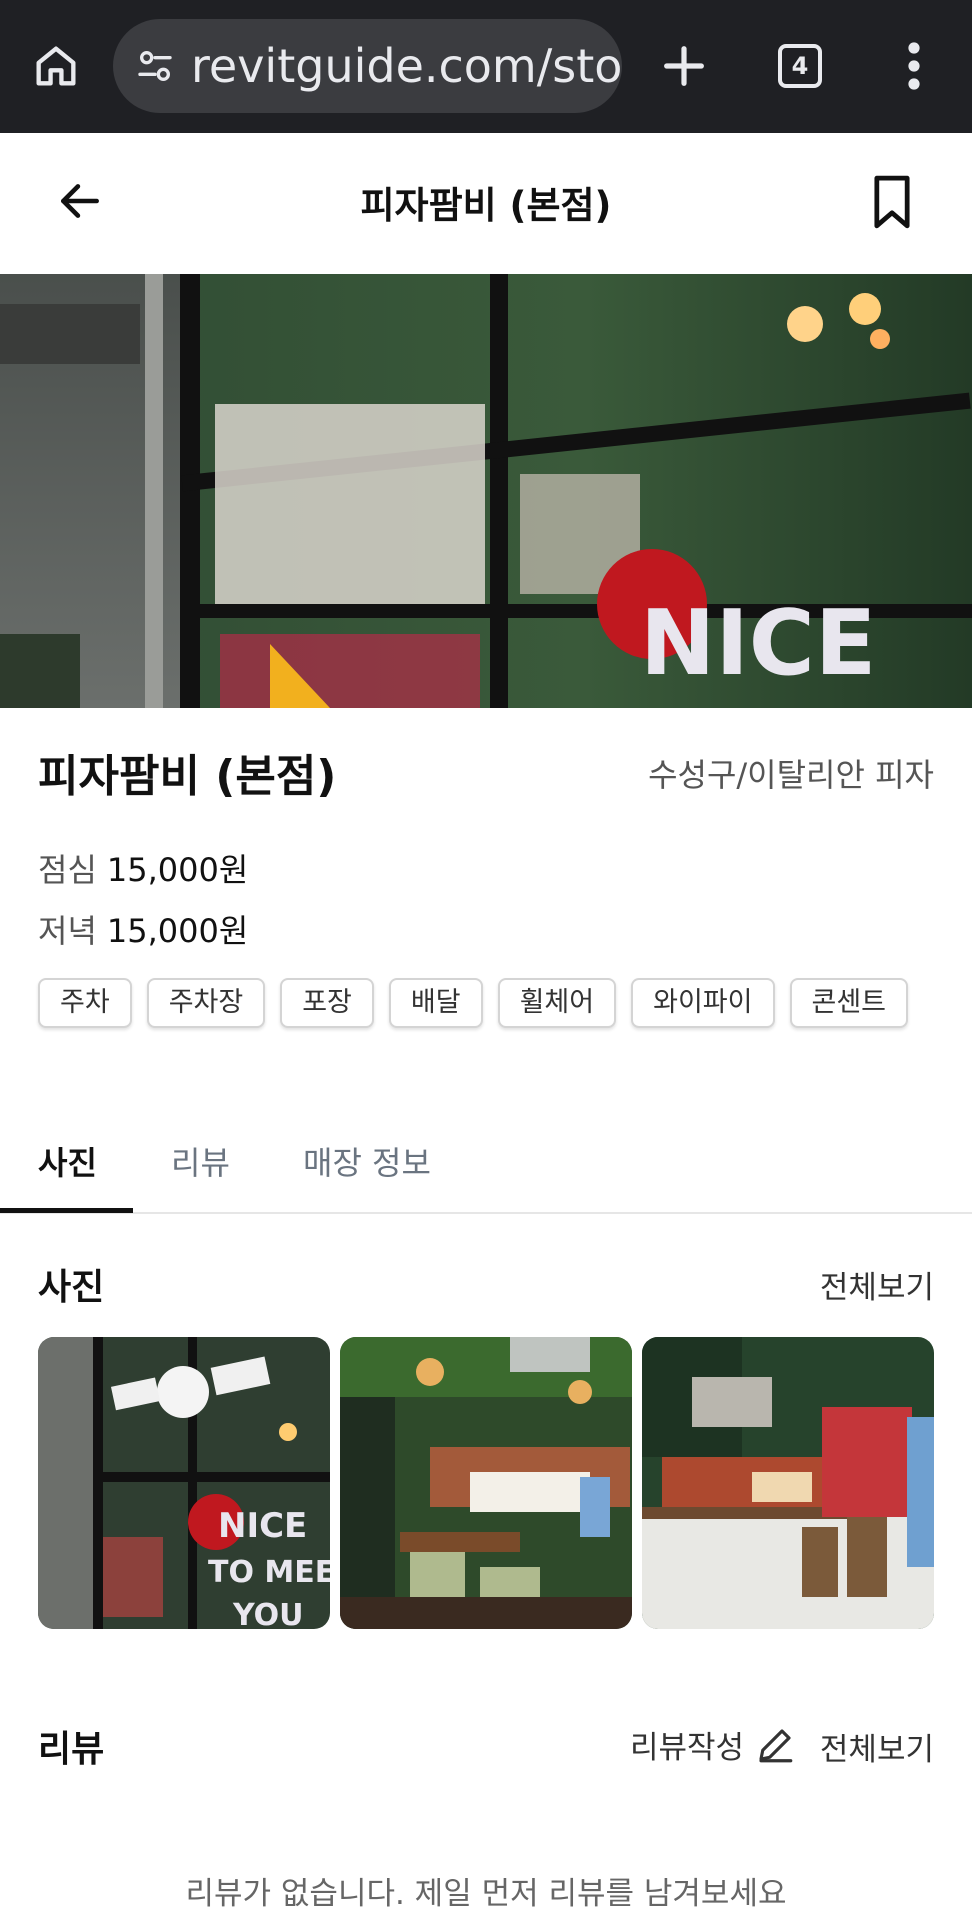  What do you see at coordinates (85, 1003) in the screenshot?
I see `tag-parking: 주차` at bounding box center [85, 1003].